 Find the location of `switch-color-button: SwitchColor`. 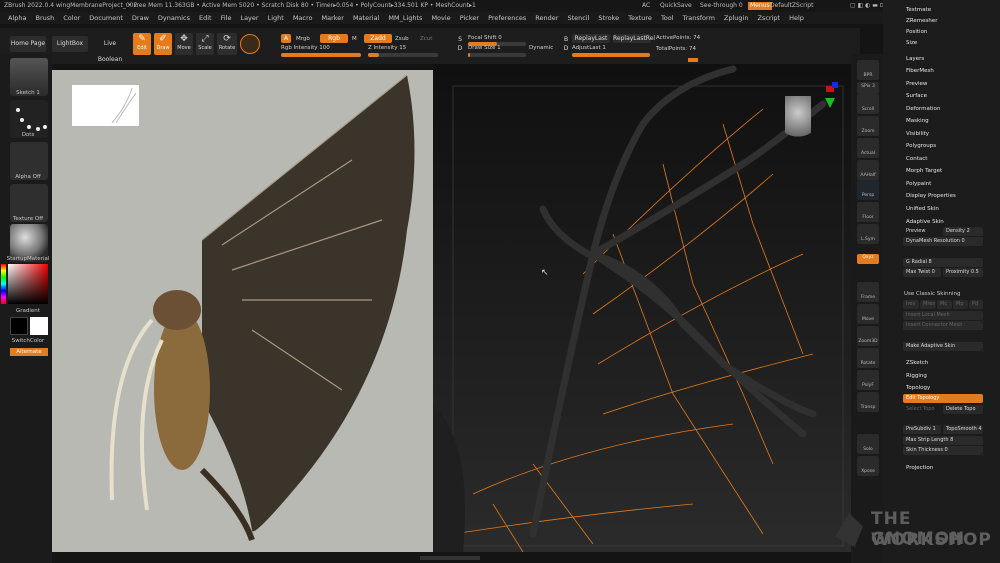

switch-color-button: SwitchColor is located at coordinates (28, 341).